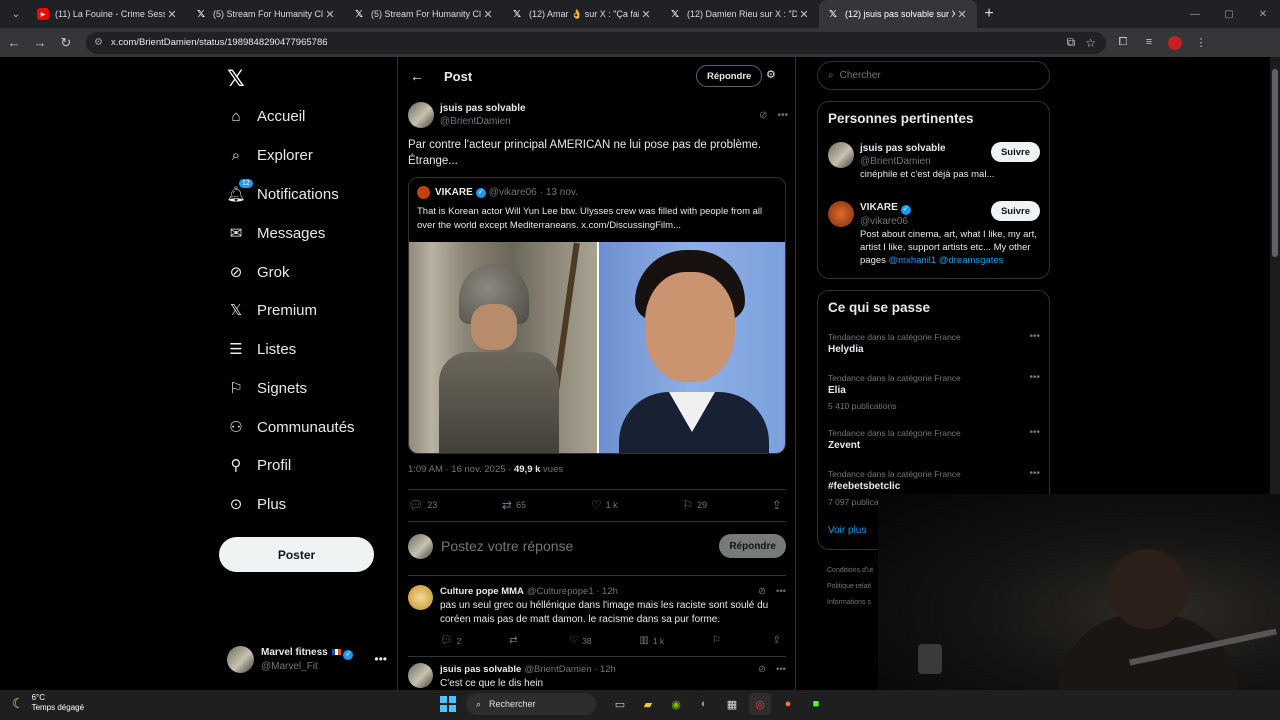 This screenshot has width=1280, height=720. I want to click on footer-link: Informations s, so click(850, 603).